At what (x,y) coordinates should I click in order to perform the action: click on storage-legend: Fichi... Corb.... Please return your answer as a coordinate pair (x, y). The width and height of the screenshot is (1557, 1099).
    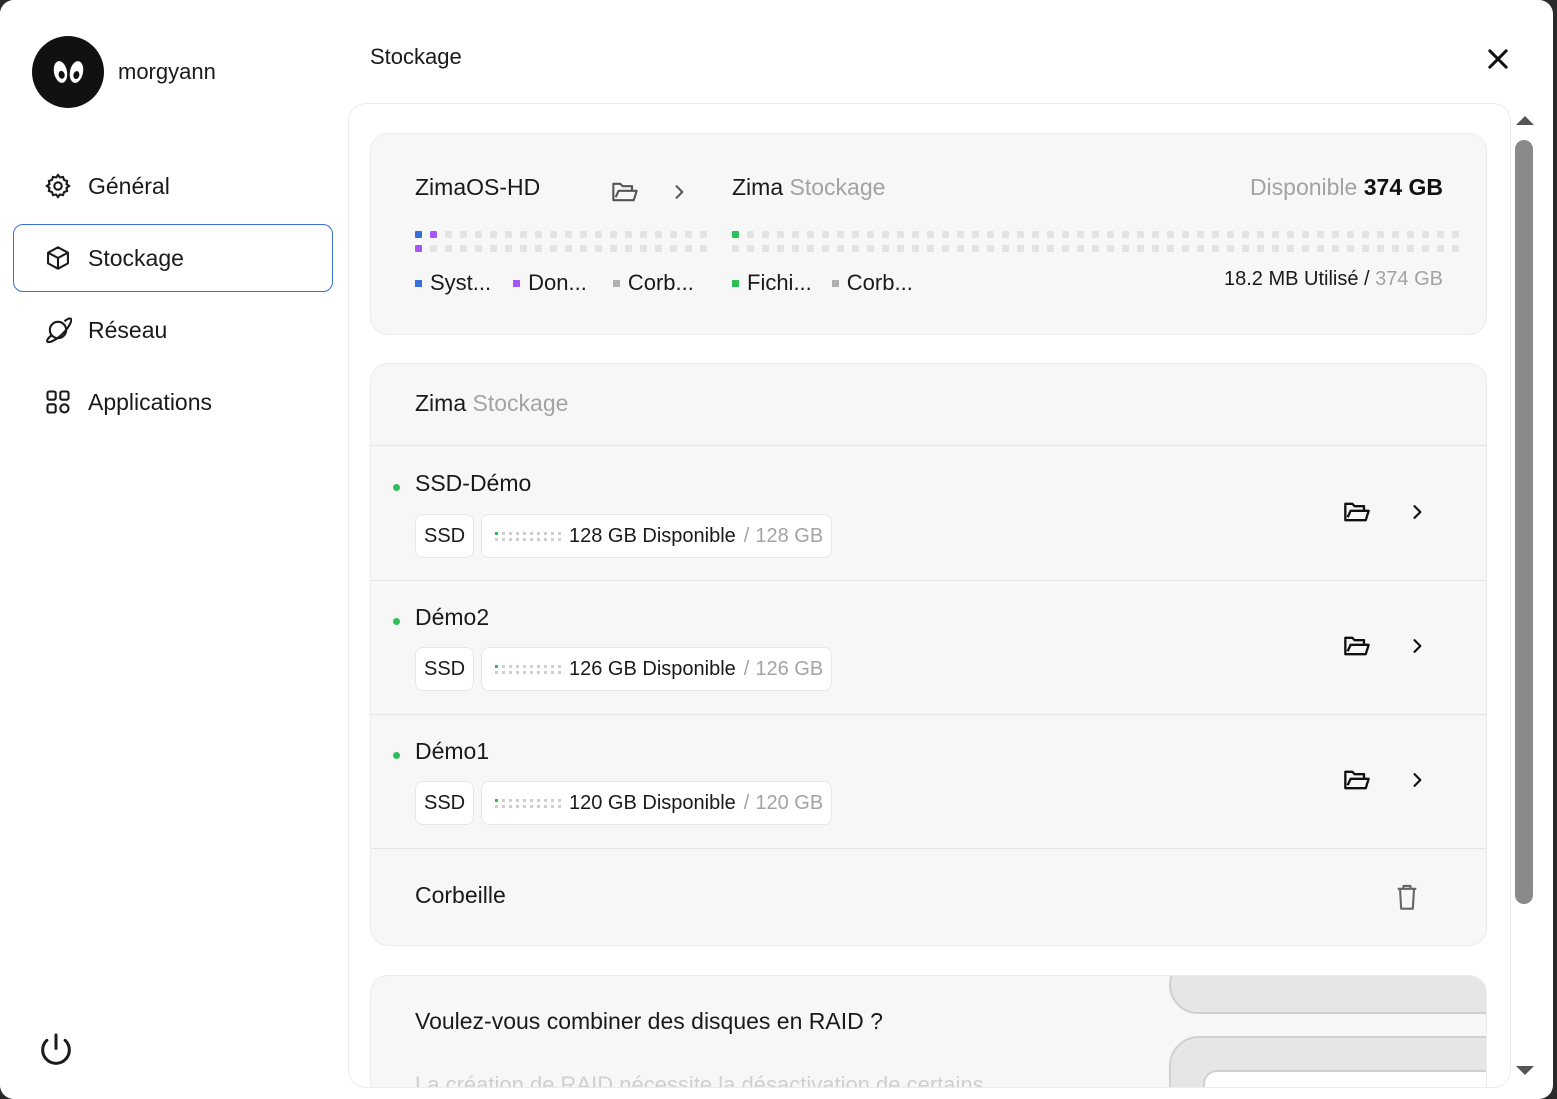
    Looking at the image, I should click on (822, 283).